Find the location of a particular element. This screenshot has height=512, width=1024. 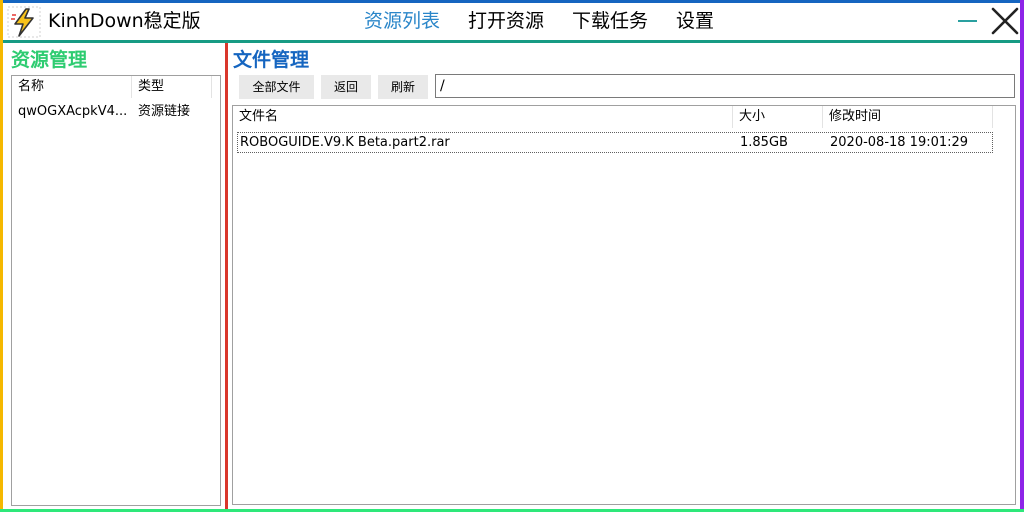

refresh-button: 刷新 is located at coordinates (403, 87).